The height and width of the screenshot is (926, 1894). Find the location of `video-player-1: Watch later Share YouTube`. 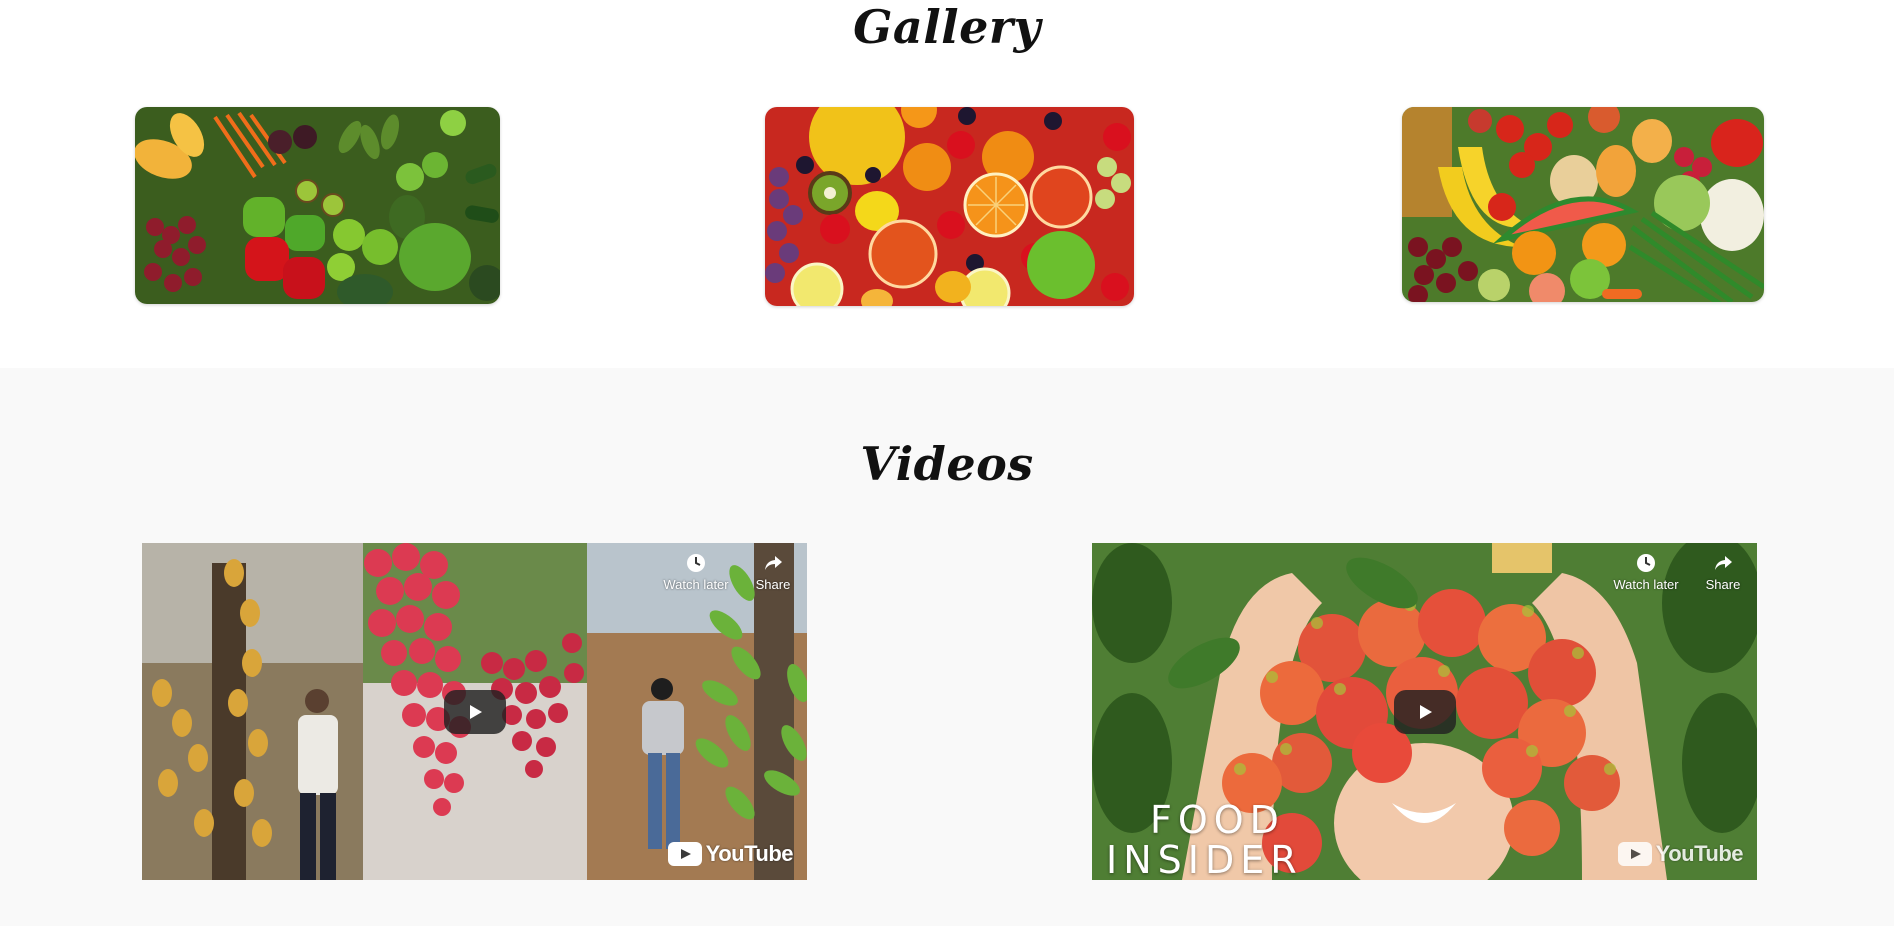

video-player-1: Watch later Share YouTube is located at coordinates (474, 711).